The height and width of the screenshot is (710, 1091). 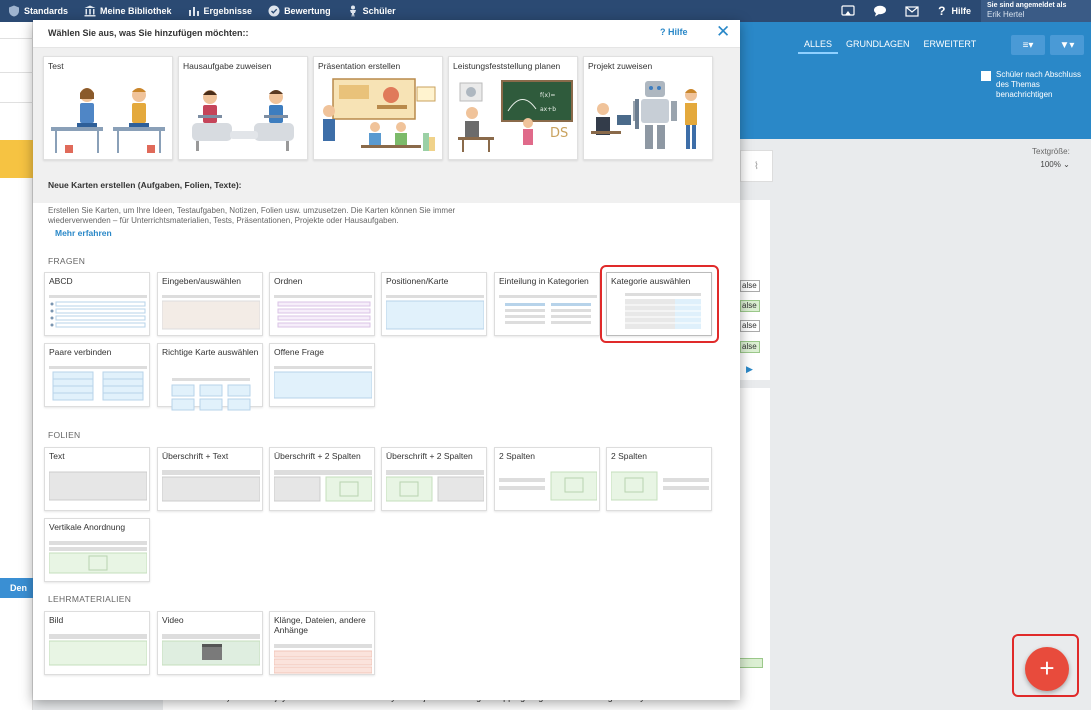 I want to click on nav-help: ? Hilfe, so click(x=954, y=11).